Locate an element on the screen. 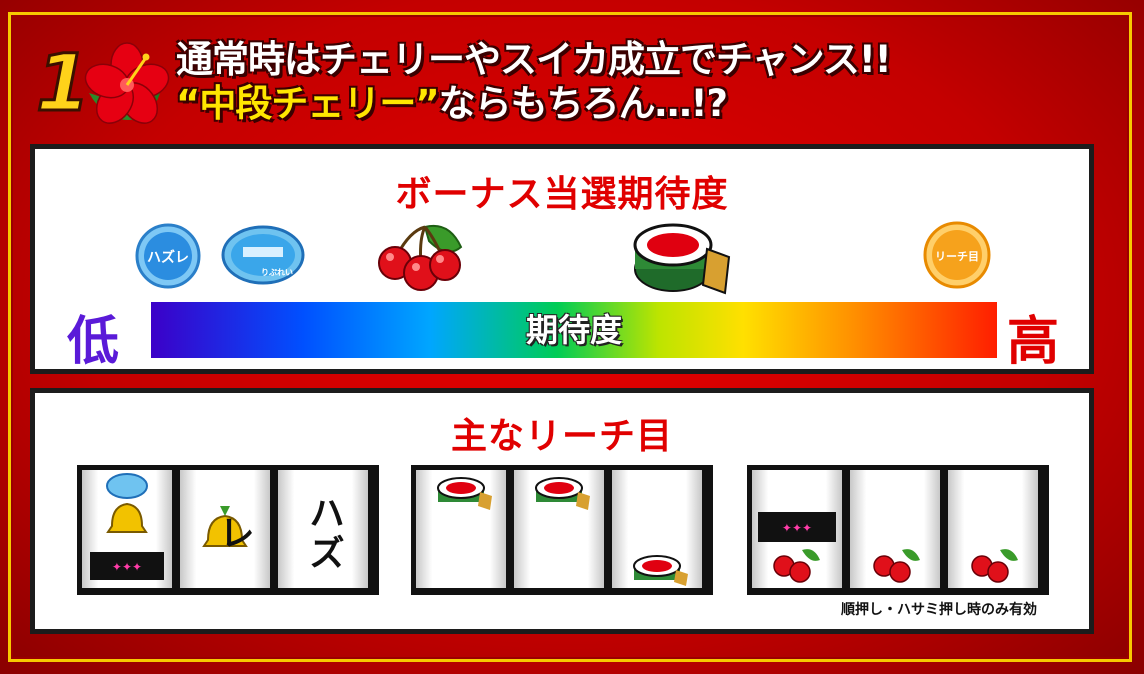 This screenshot has width=1144, height=674. replay-icon: りぷれい is located at coordinates (263, 255).